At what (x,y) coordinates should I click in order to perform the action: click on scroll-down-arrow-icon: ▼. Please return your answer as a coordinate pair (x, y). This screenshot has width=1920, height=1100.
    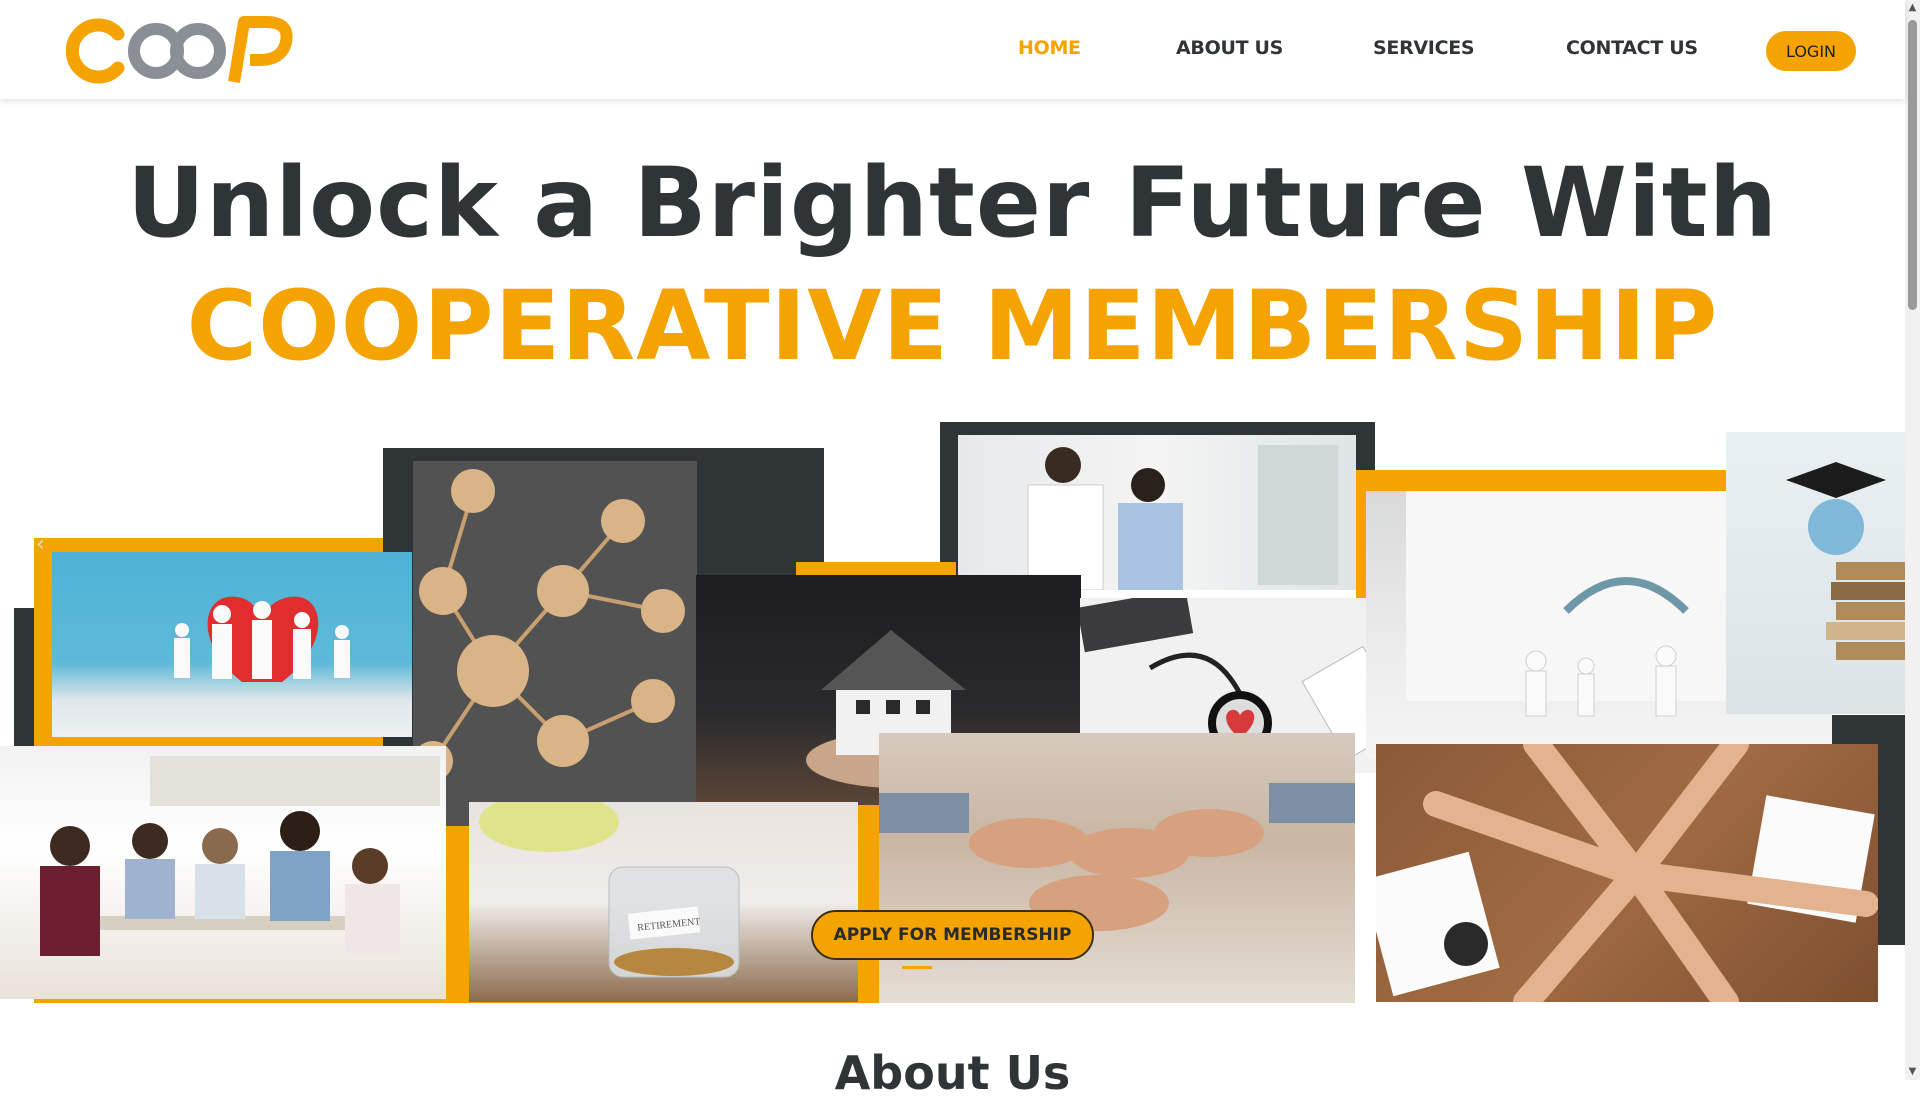
    Looking at the image, I should click on (1912, 1072).